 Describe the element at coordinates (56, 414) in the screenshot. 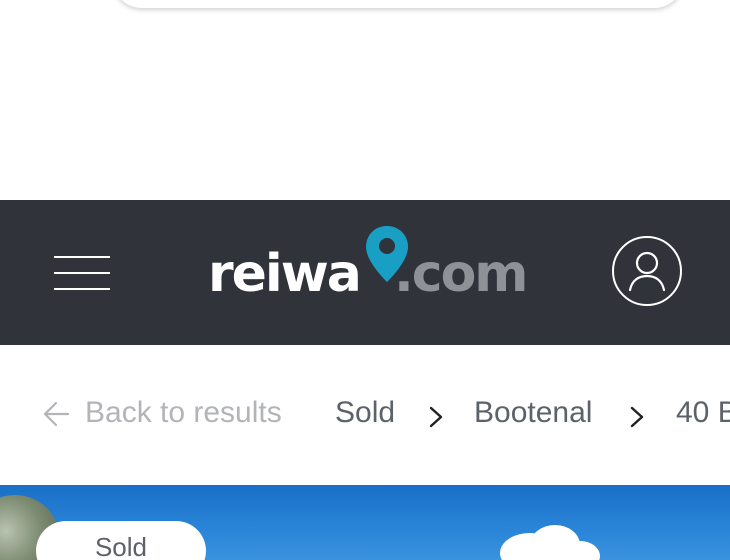

I see `arrow-left-icon` at that location.